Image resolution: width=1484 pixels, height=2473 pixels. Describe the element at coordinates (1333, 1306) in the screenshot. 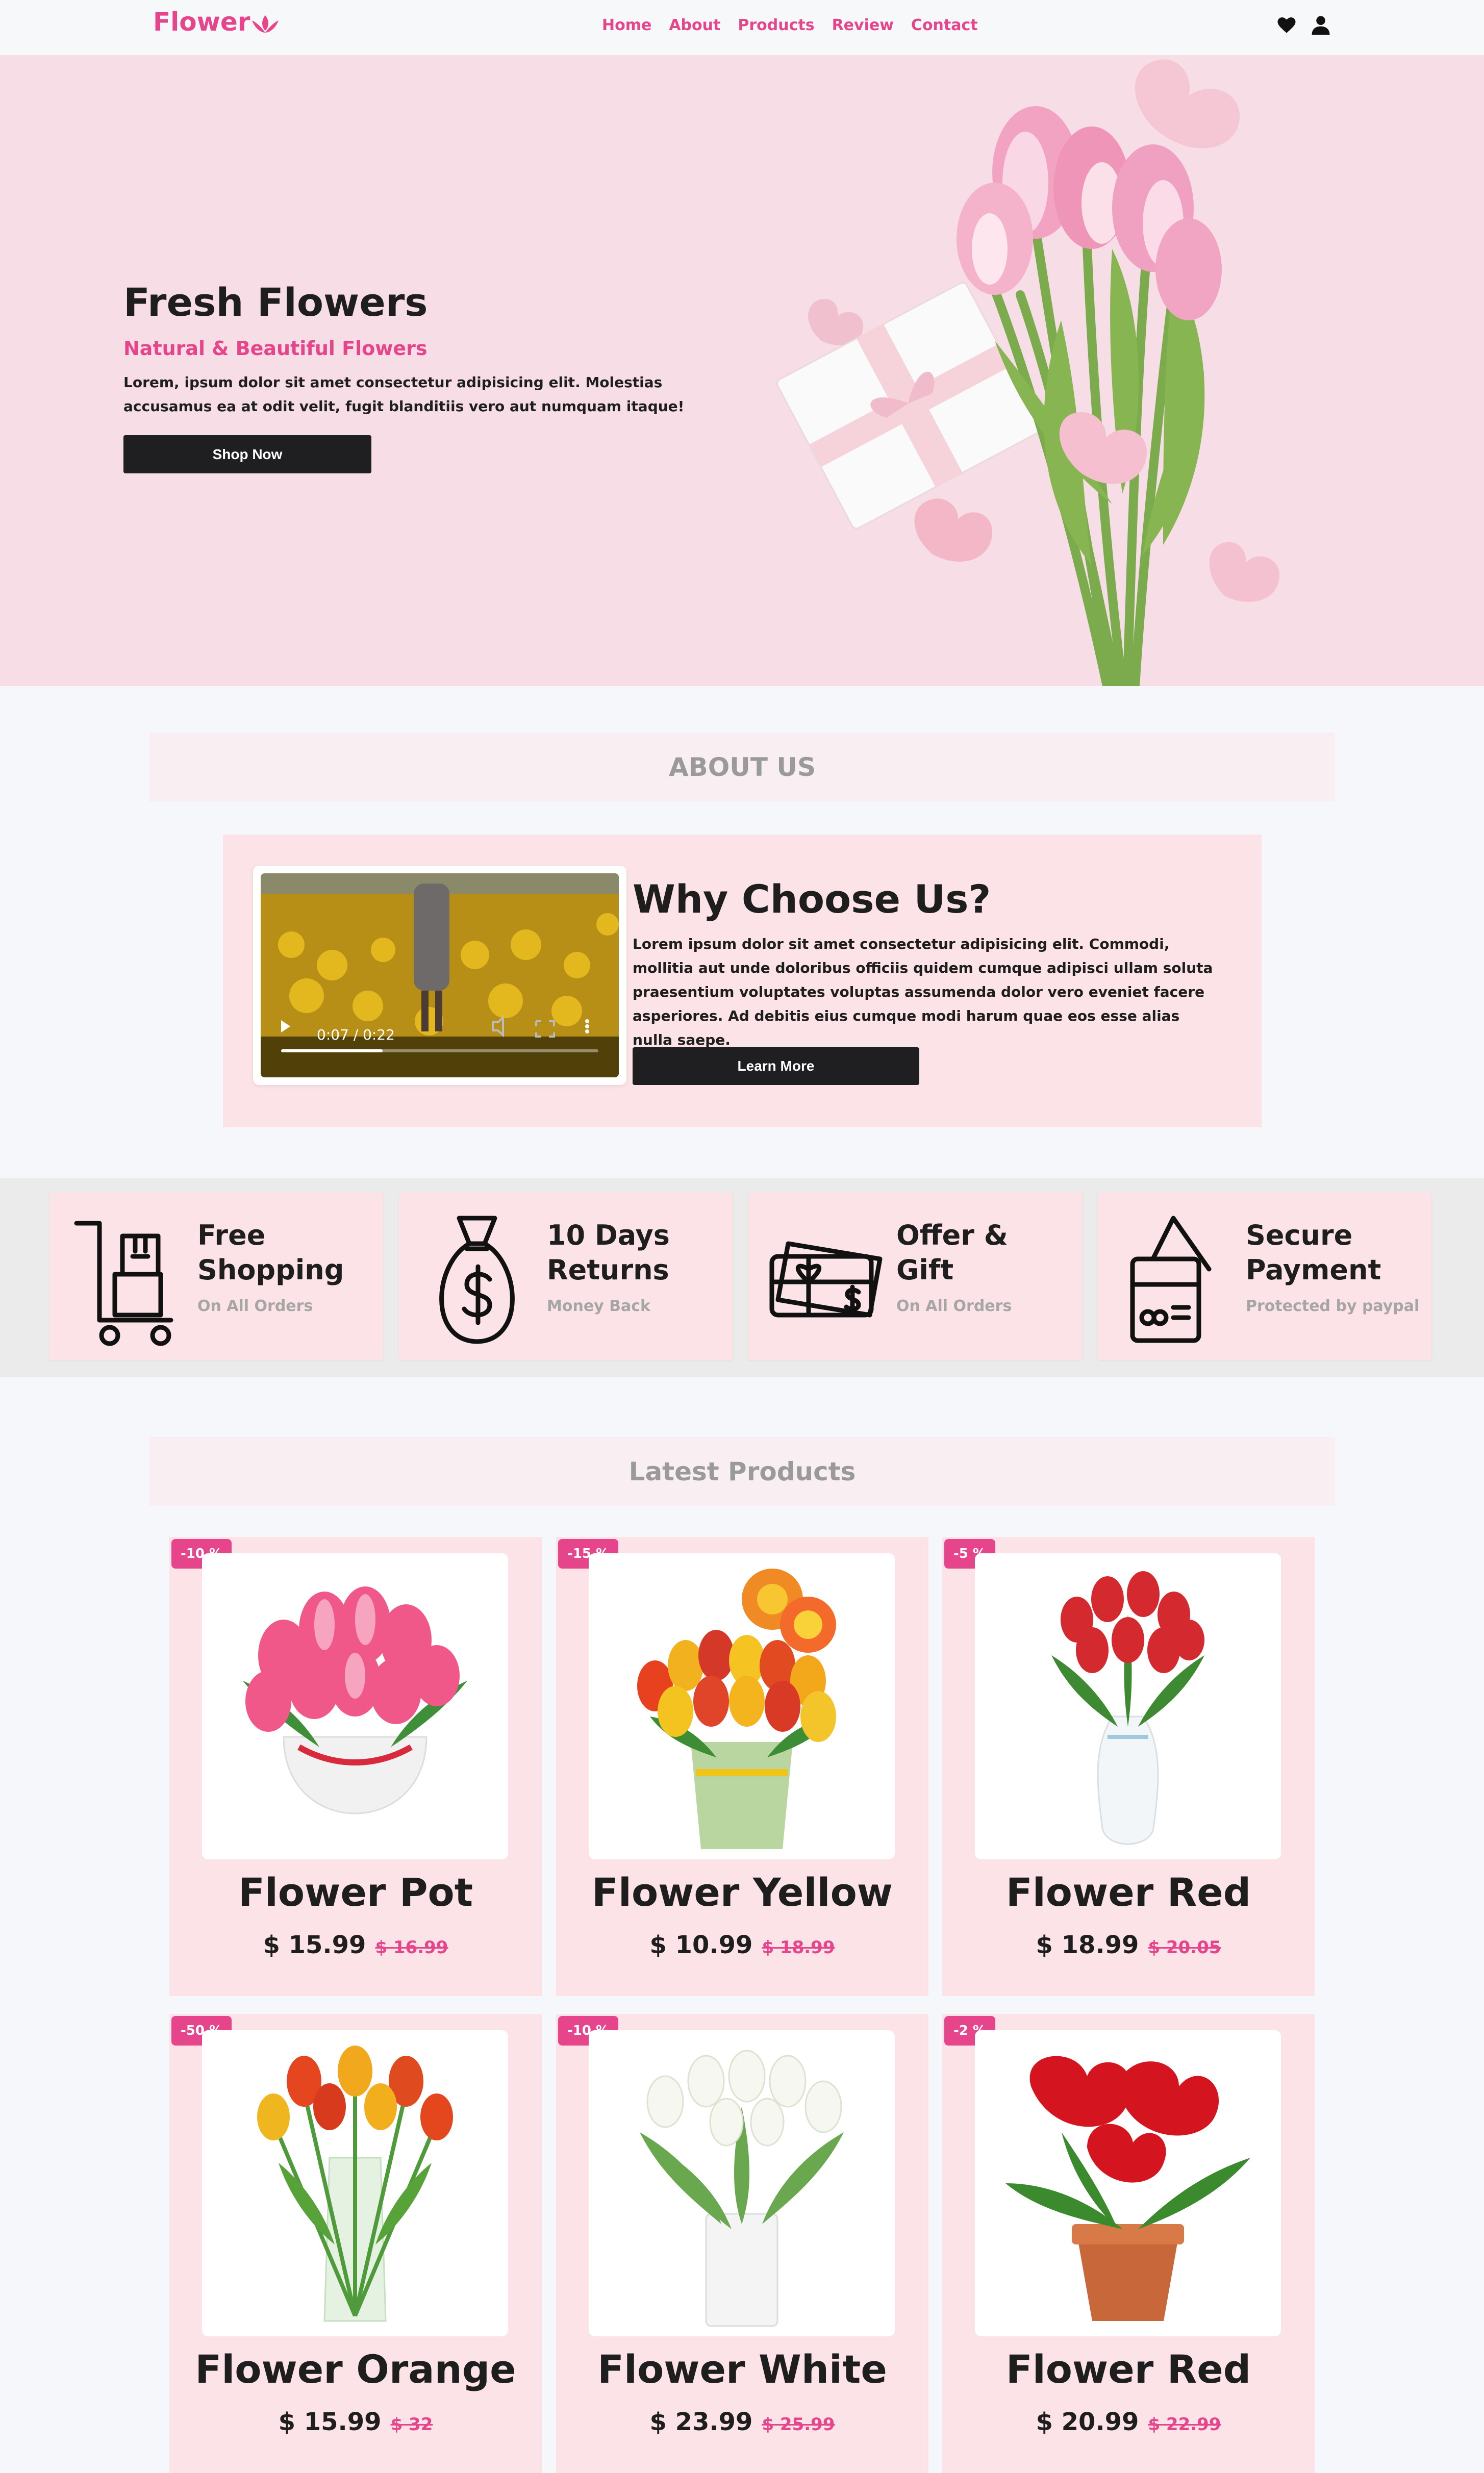

I see `feature-subtitle: Protected by paypal` at that location.